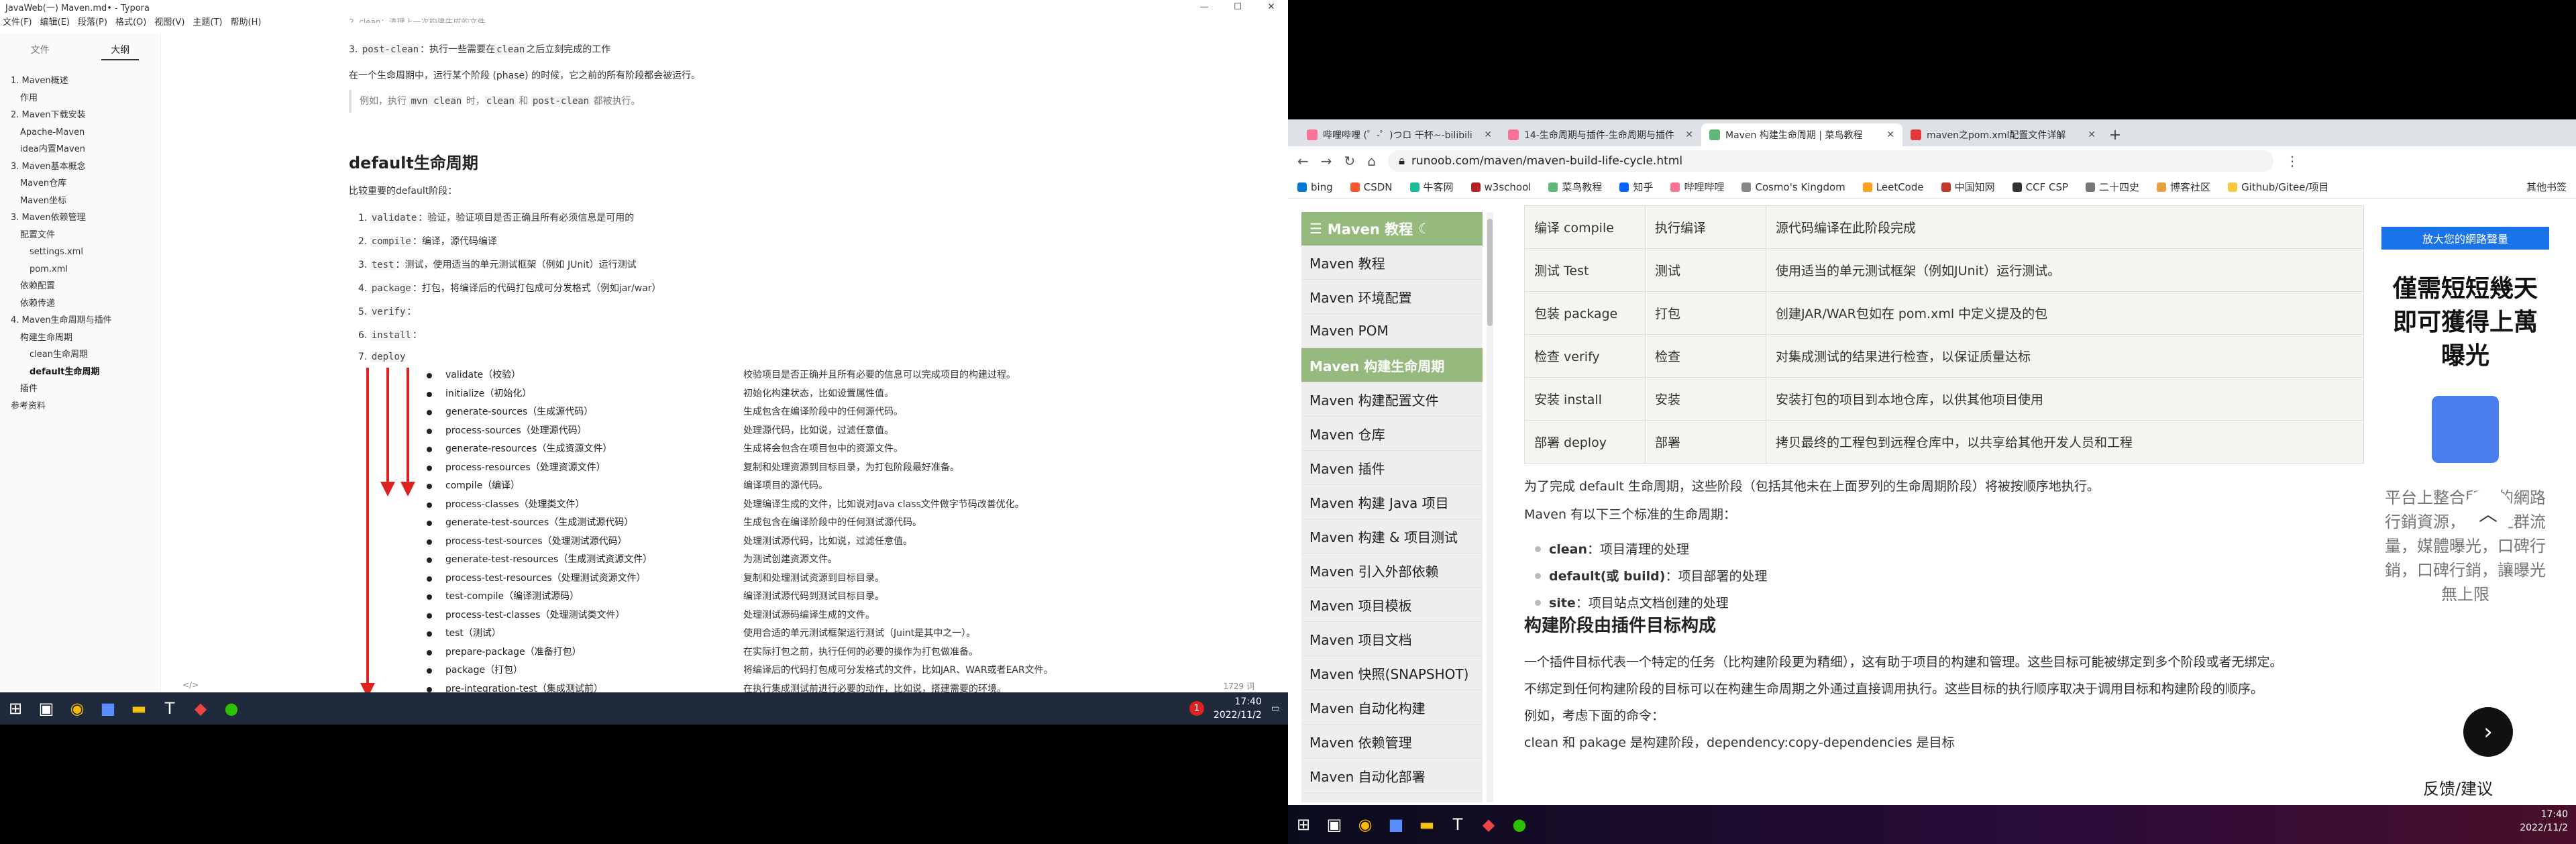 Image resolution: width=2576 pixels, height=844 pixels. What do you see at coordinates (1392, 536) in the screenshot?
I see `sidebar-item: Maven 构建 & 项目测试` at bounding box center [1392, 536].